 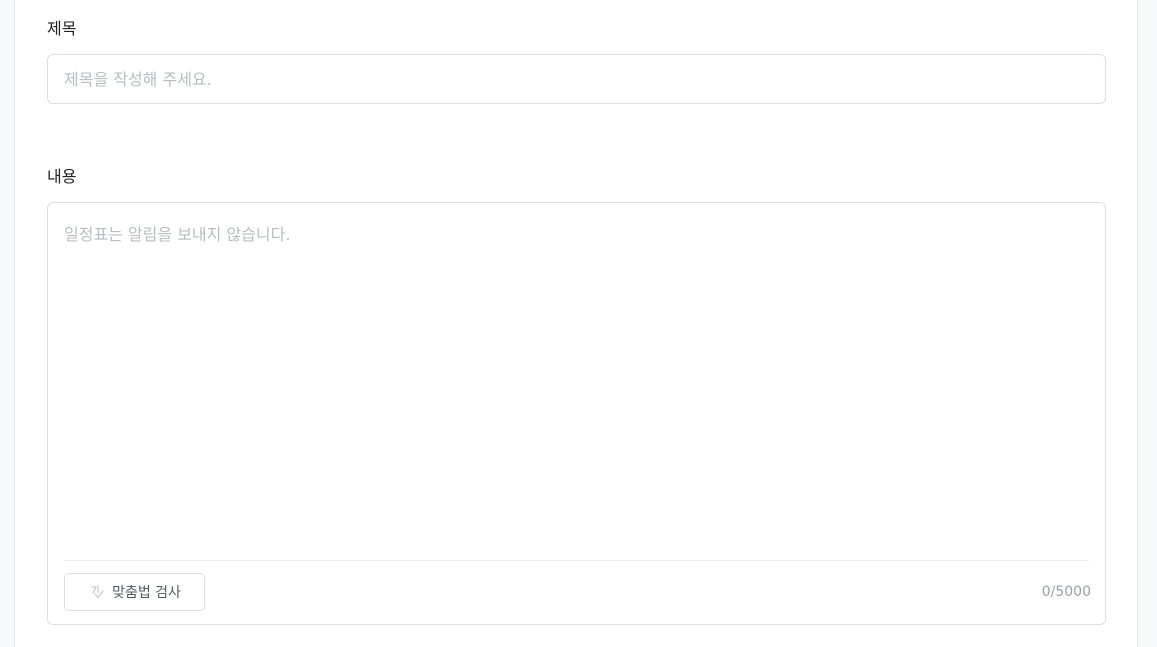 I want to click on title-input, so click(x=576, y=79).